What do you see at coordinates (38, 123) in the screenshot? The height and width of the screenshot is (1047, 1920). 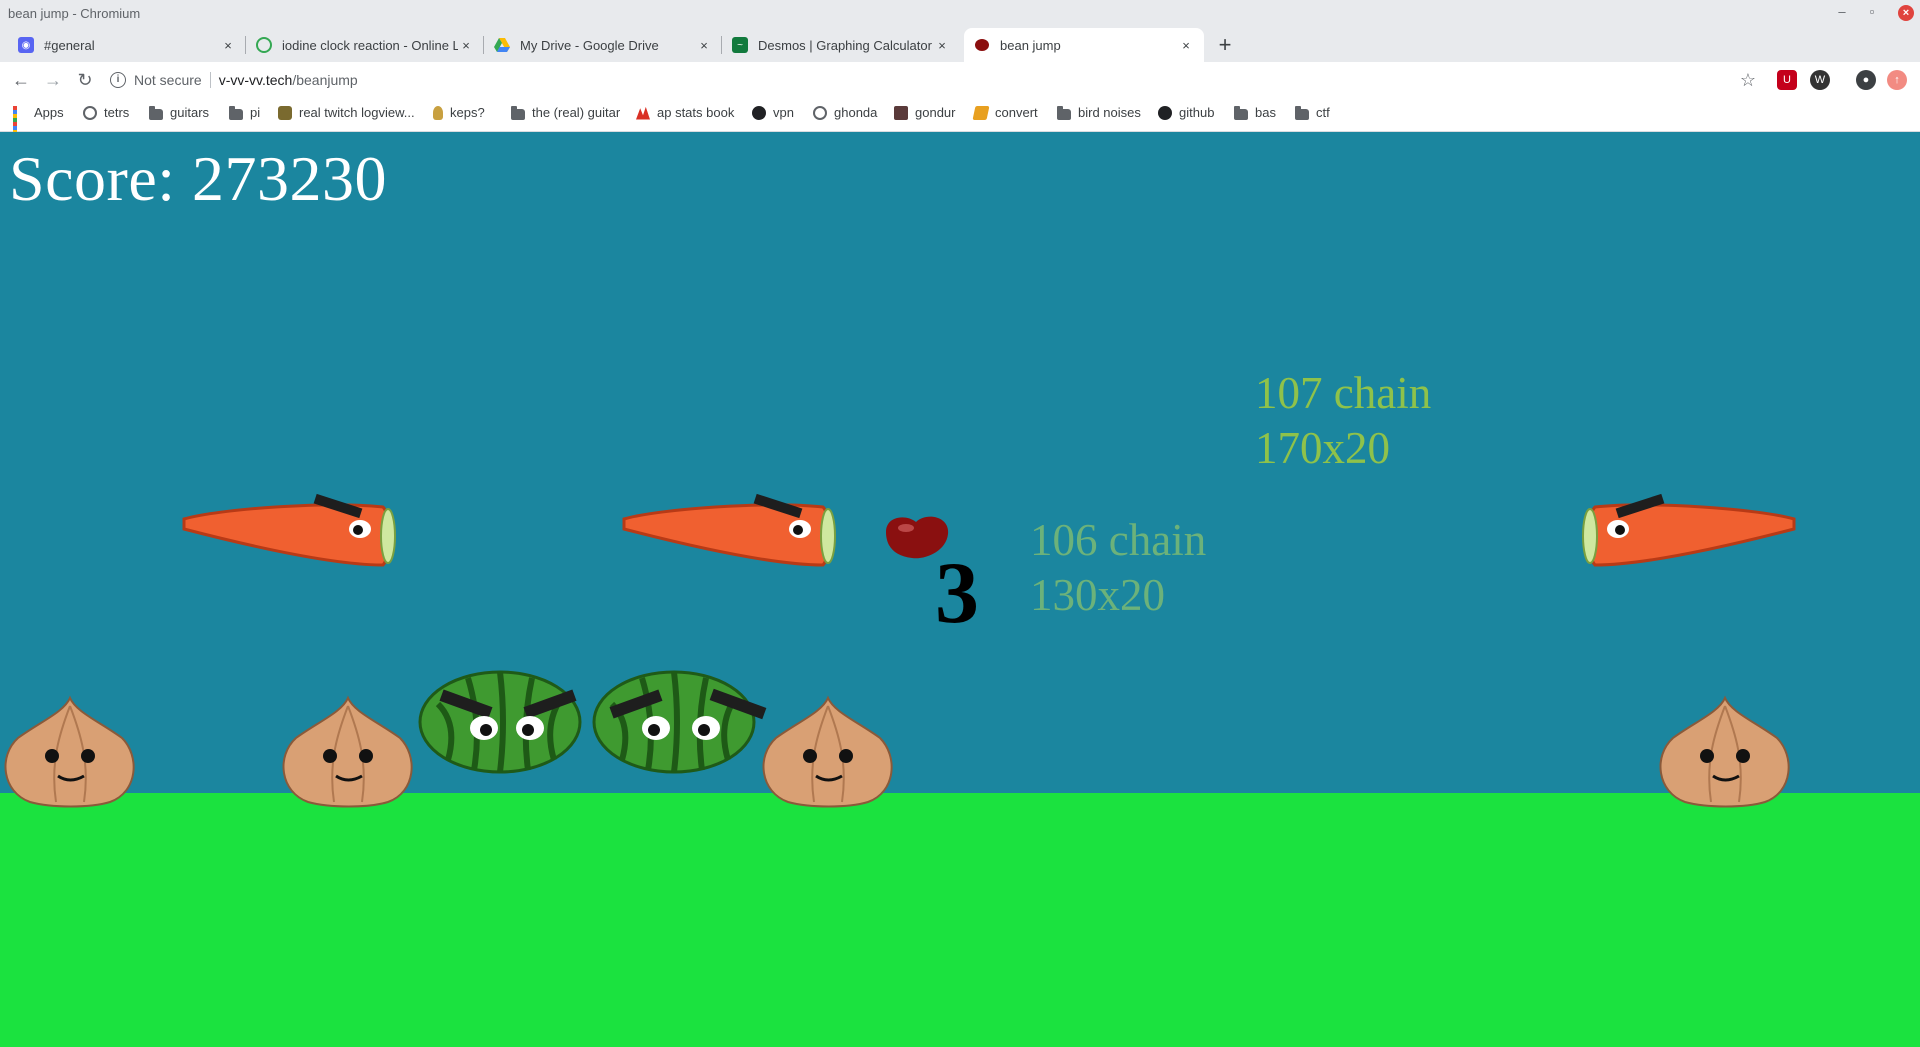 I see `bookmark-apps: Apps` at bounding box center [38, 123].